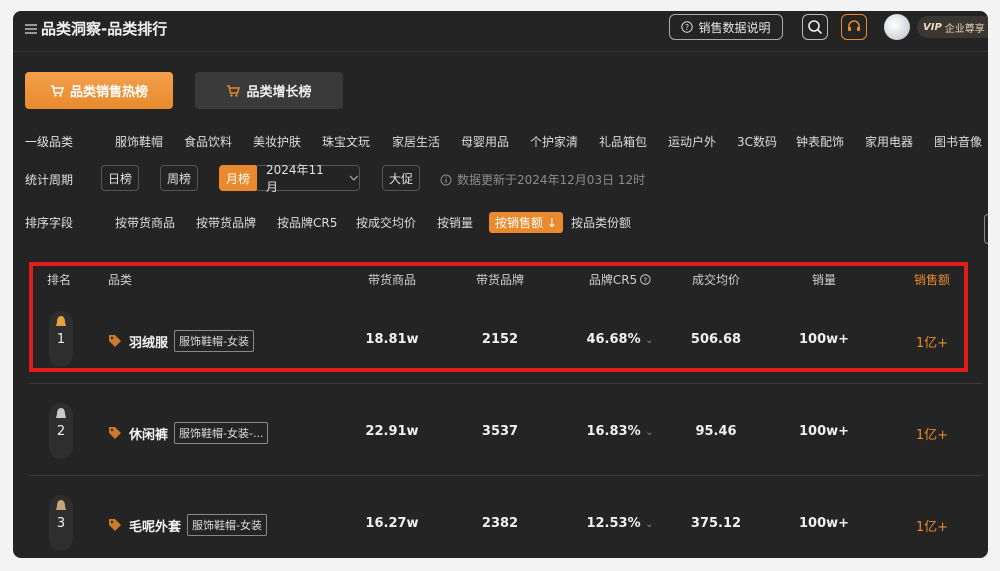 The width and height of the screenshot is (1000, 571). What do you see at coordinates (61, 505) in the screenshot?
I see `medal-bronze-icon` at bounding box center [61, 505].